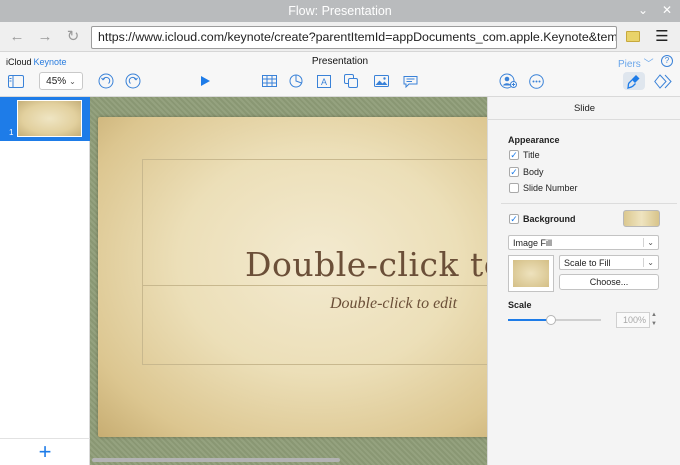 This screenshot has width=680, height=465. I want to click on stepper-up-icon: ▲, so click(655, 315).